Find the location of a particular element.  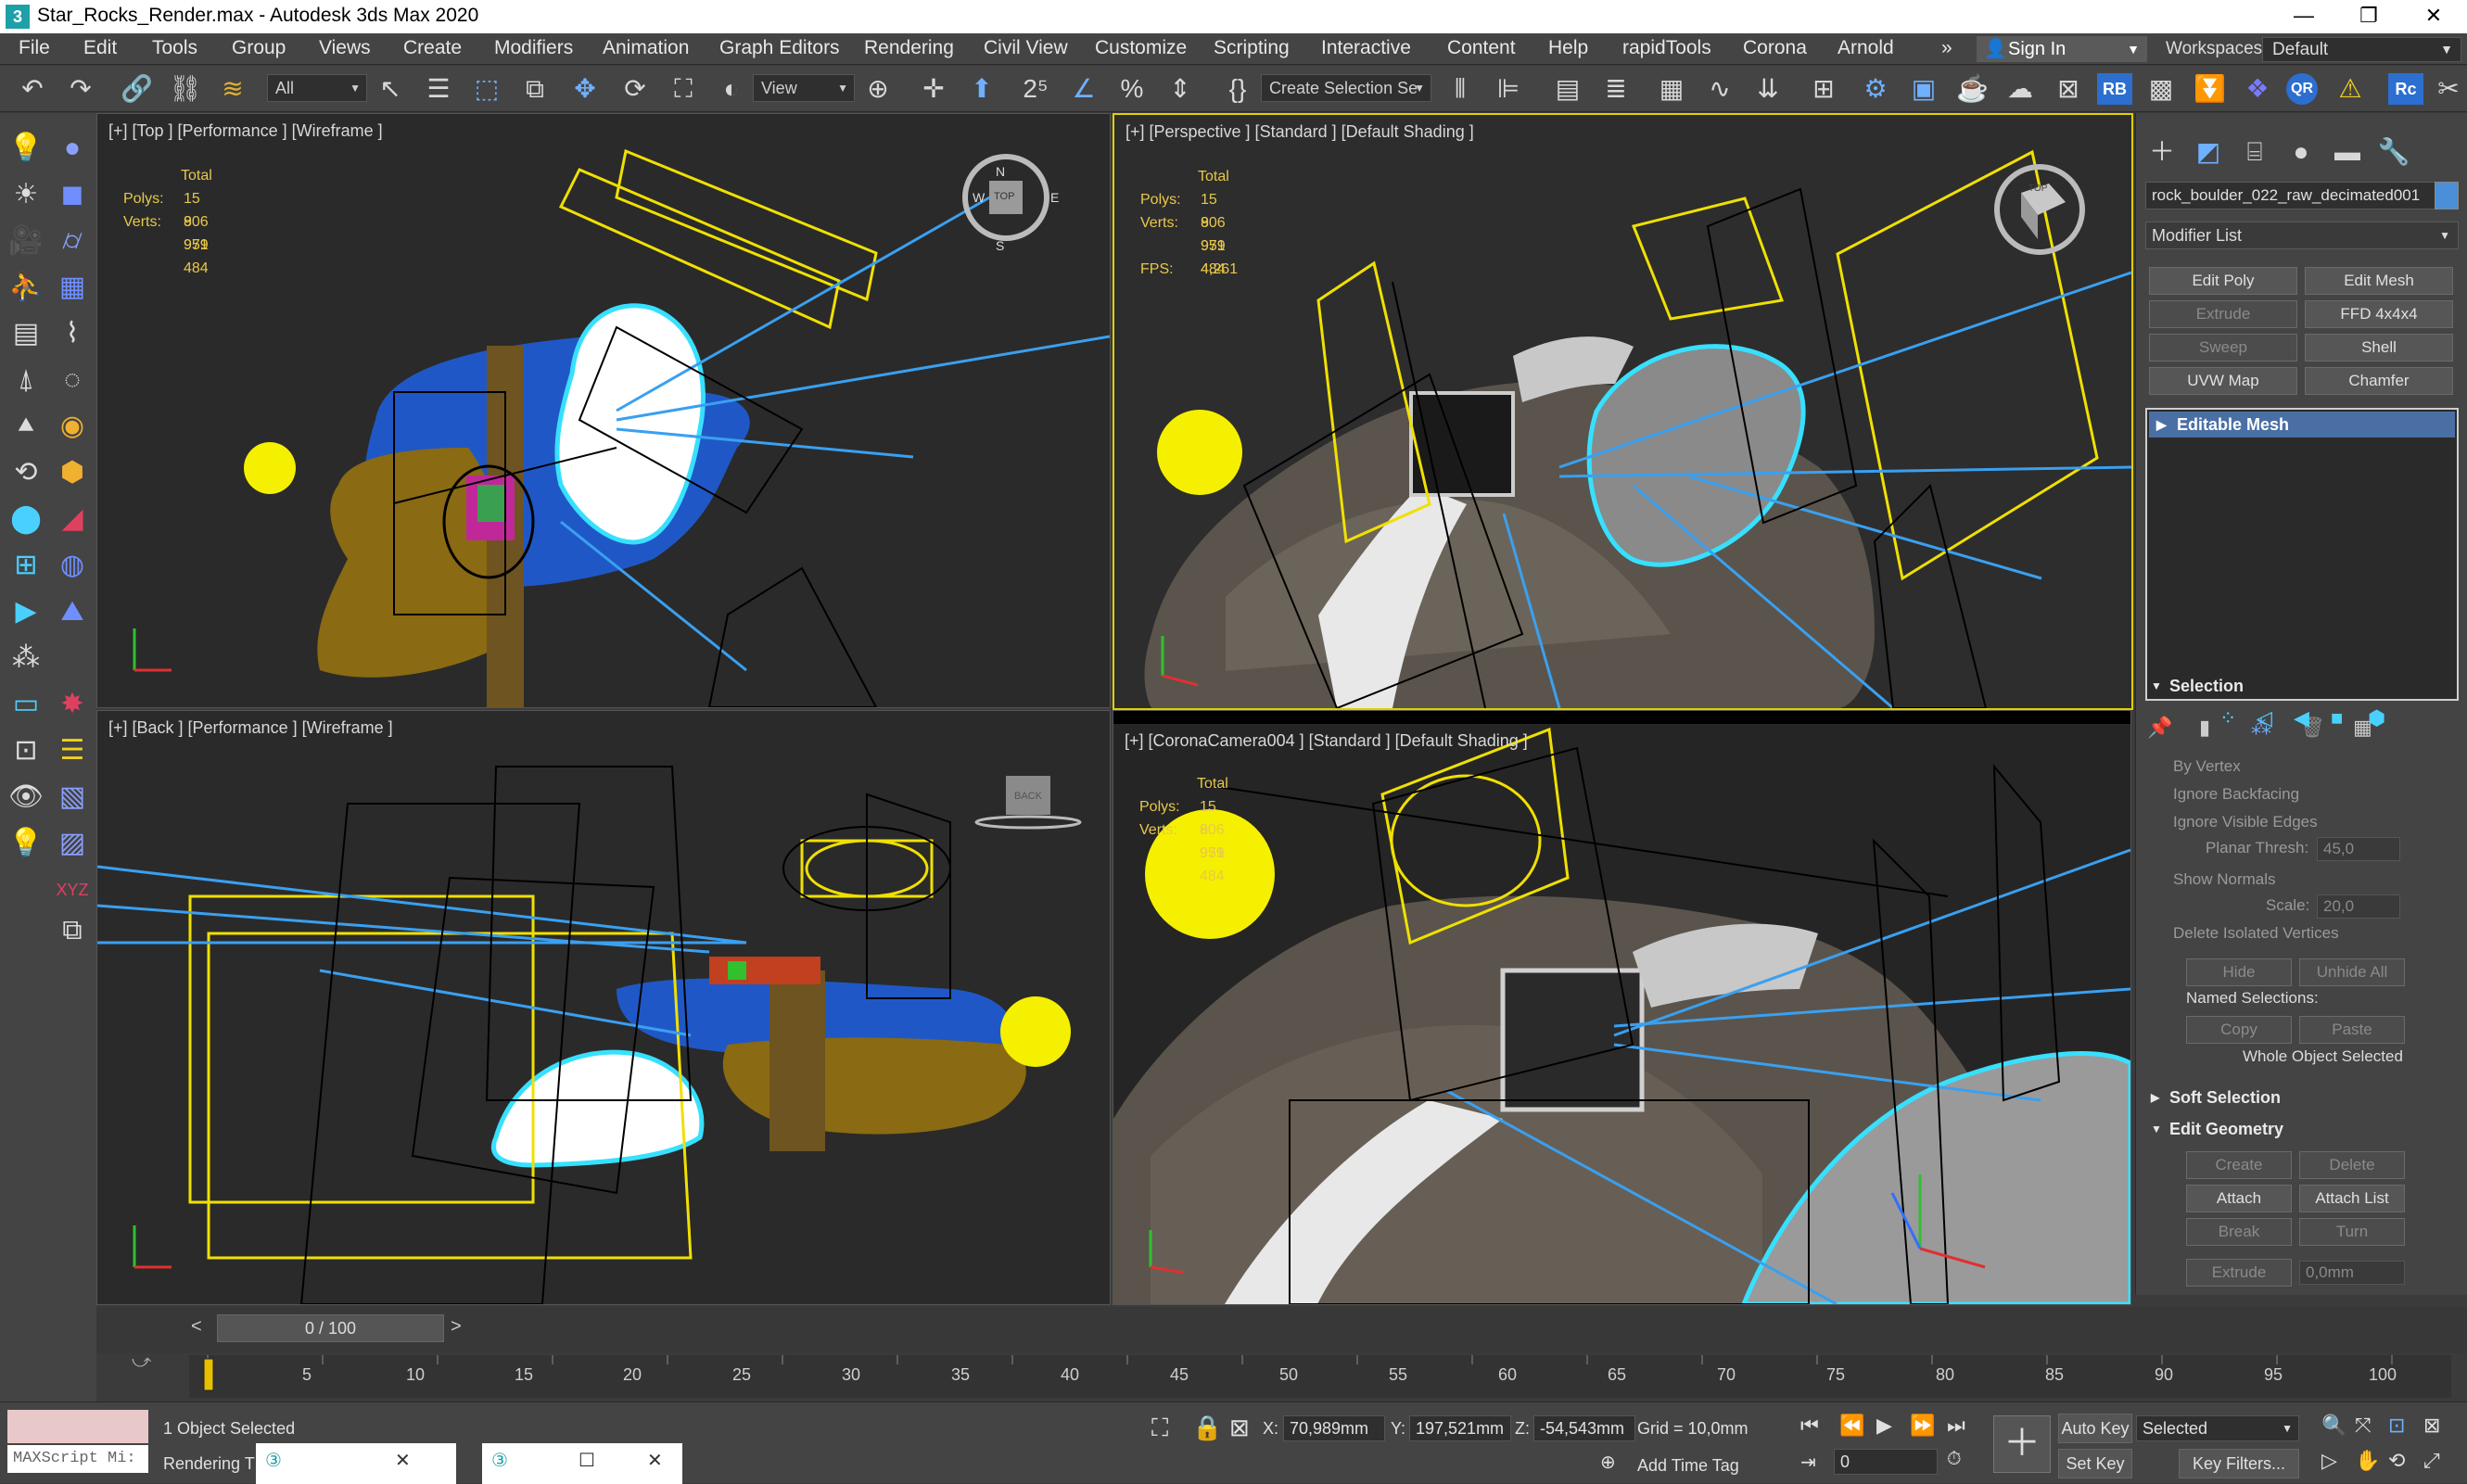

time-config-icon: ⏱ is located at coordinates (1955, 1459).